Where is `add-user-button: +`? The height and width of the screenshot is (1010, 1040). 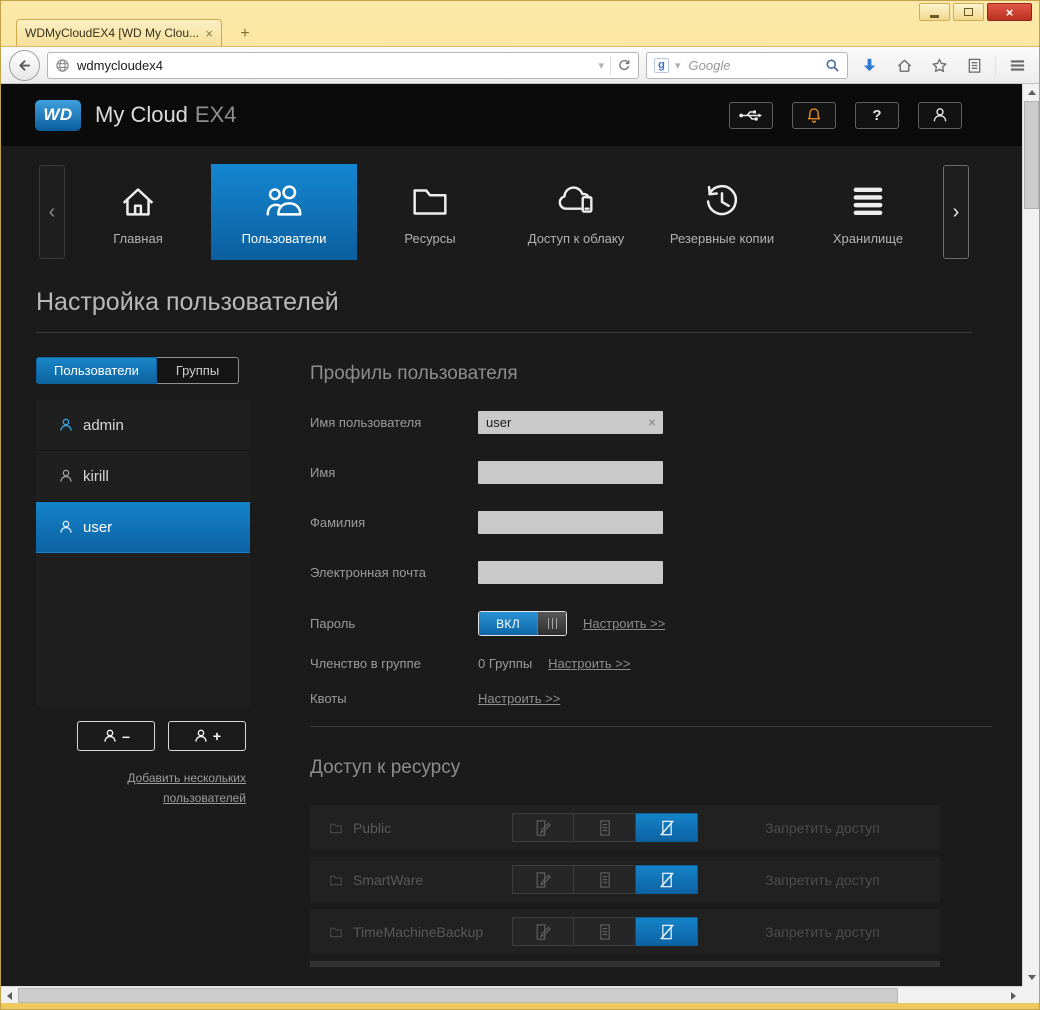
add-user-button: + is located at coordinates (207, 736).